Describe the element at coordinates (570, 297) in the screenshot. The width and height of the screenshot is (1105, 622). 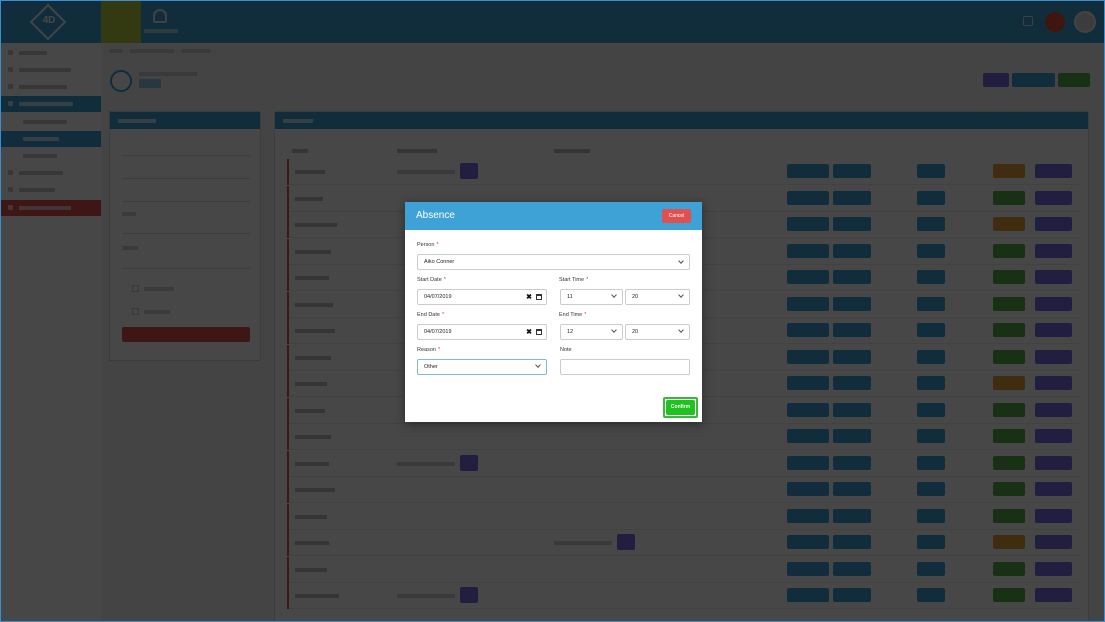
I see `start-hour-value: 11` at that location.